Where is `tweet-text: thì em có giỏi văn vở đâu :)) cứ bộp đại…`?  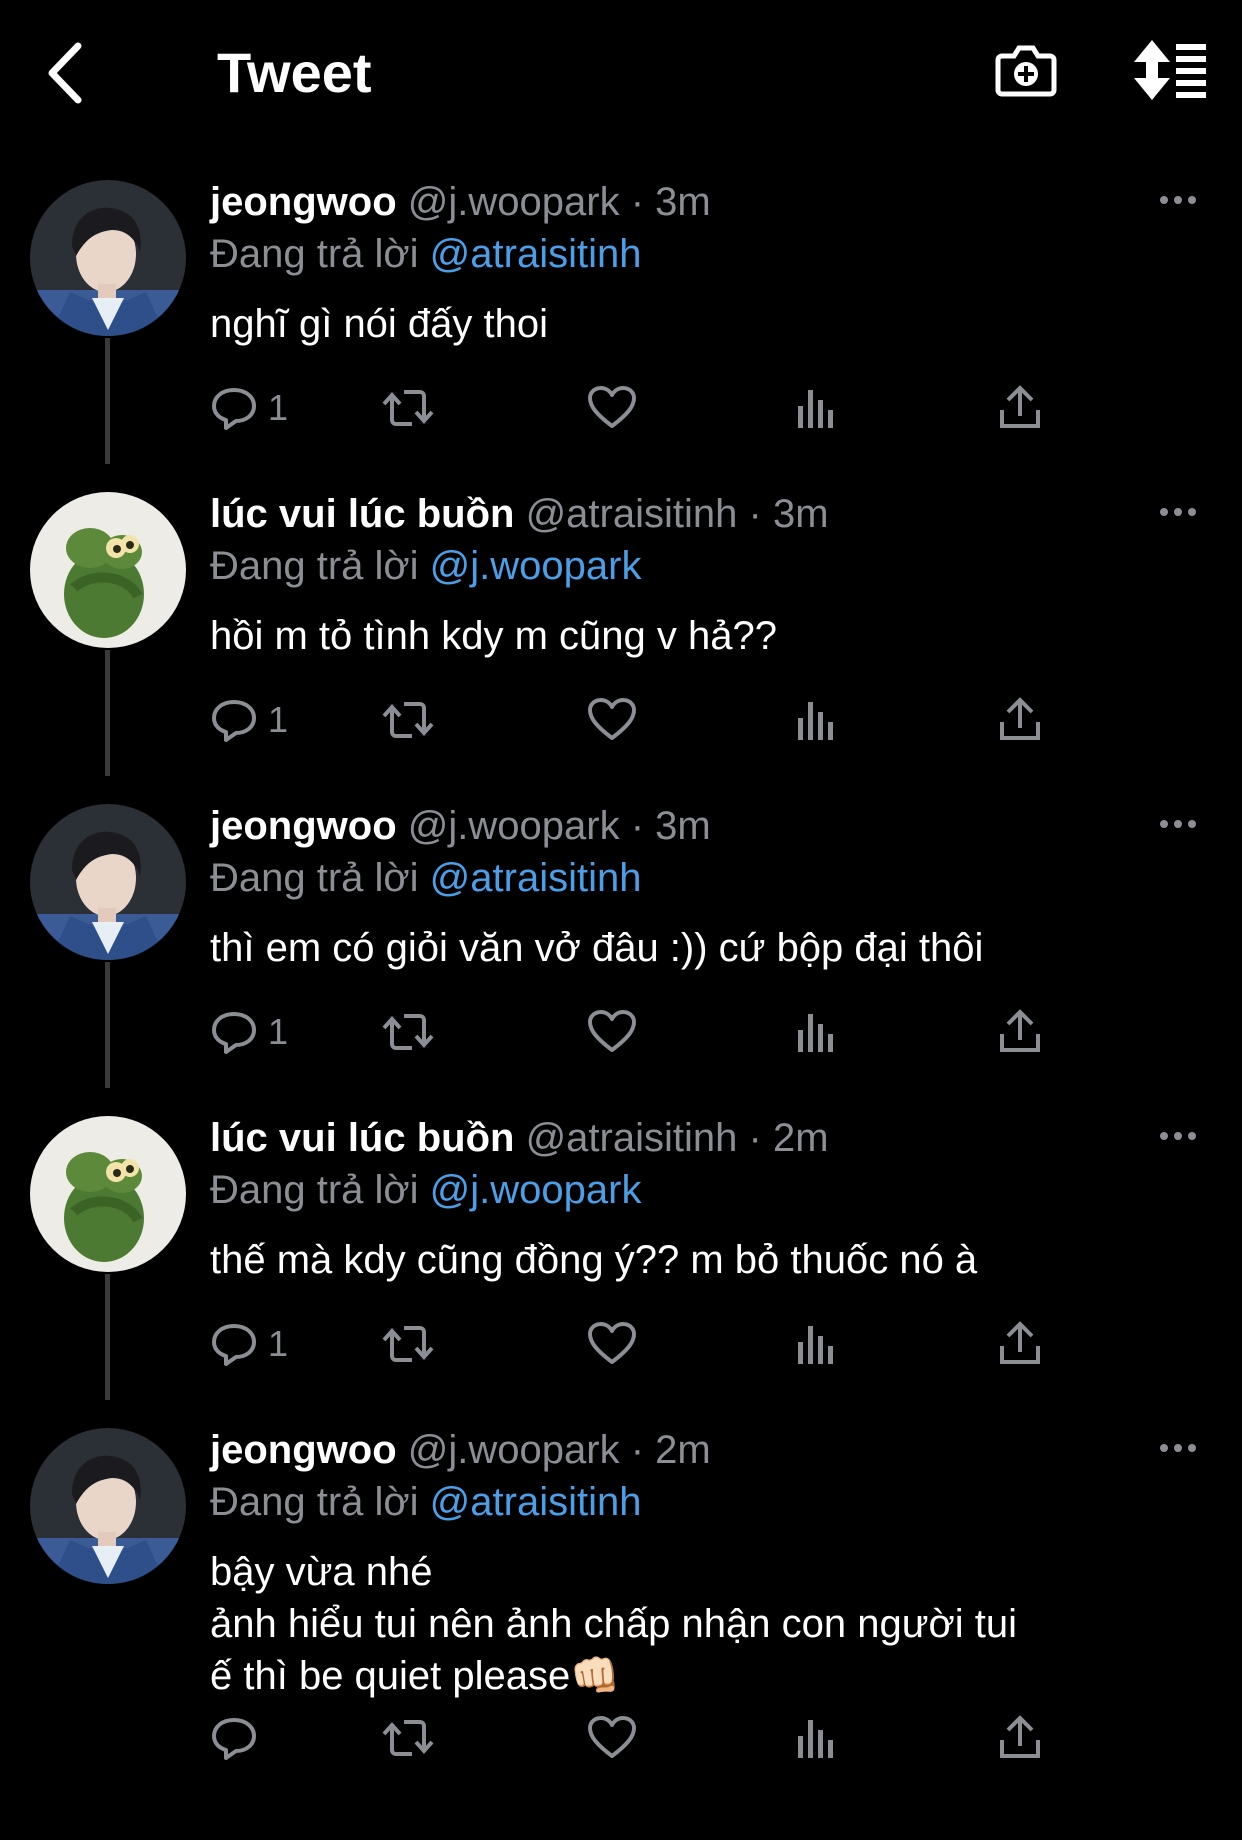 tweet-text: thì em có giỏi văn vở đâu :)) cứ bộp đại… is located at coordinates (597, 948).